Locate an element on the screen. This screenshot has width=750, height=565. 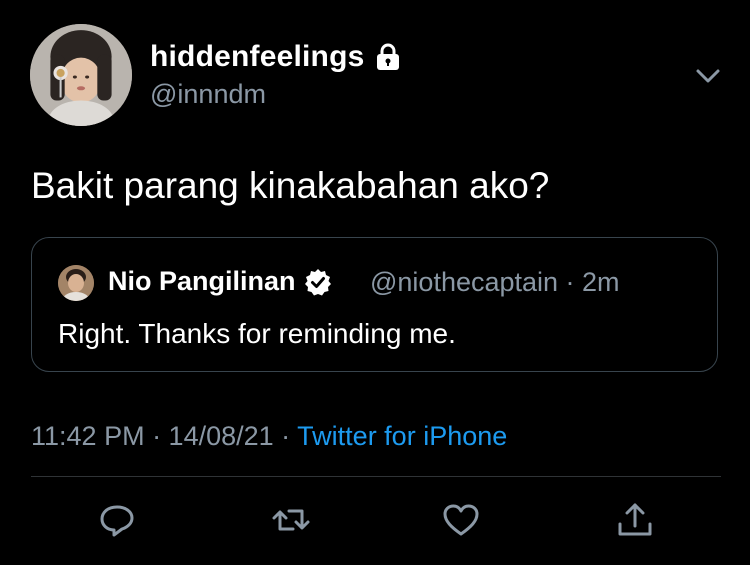
share-icon is located at coordinates (635, 520).